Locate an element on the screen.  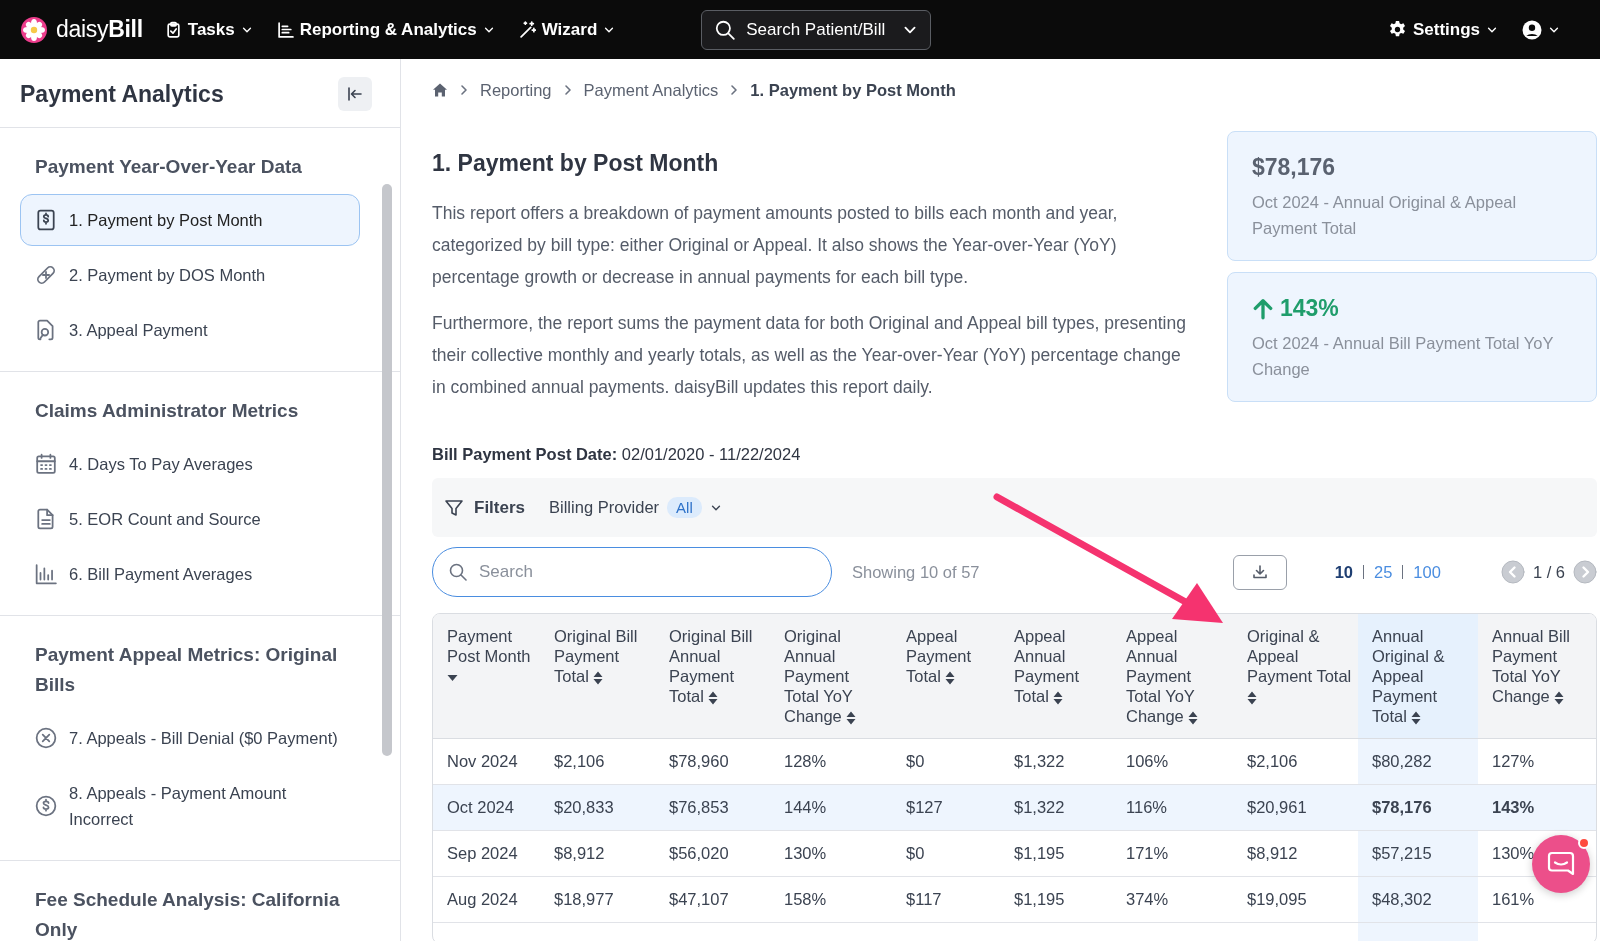
stat-caption: Oct 2024 - Annual Bill Payment Total YoY Change is located at coordinates (1403, 356).